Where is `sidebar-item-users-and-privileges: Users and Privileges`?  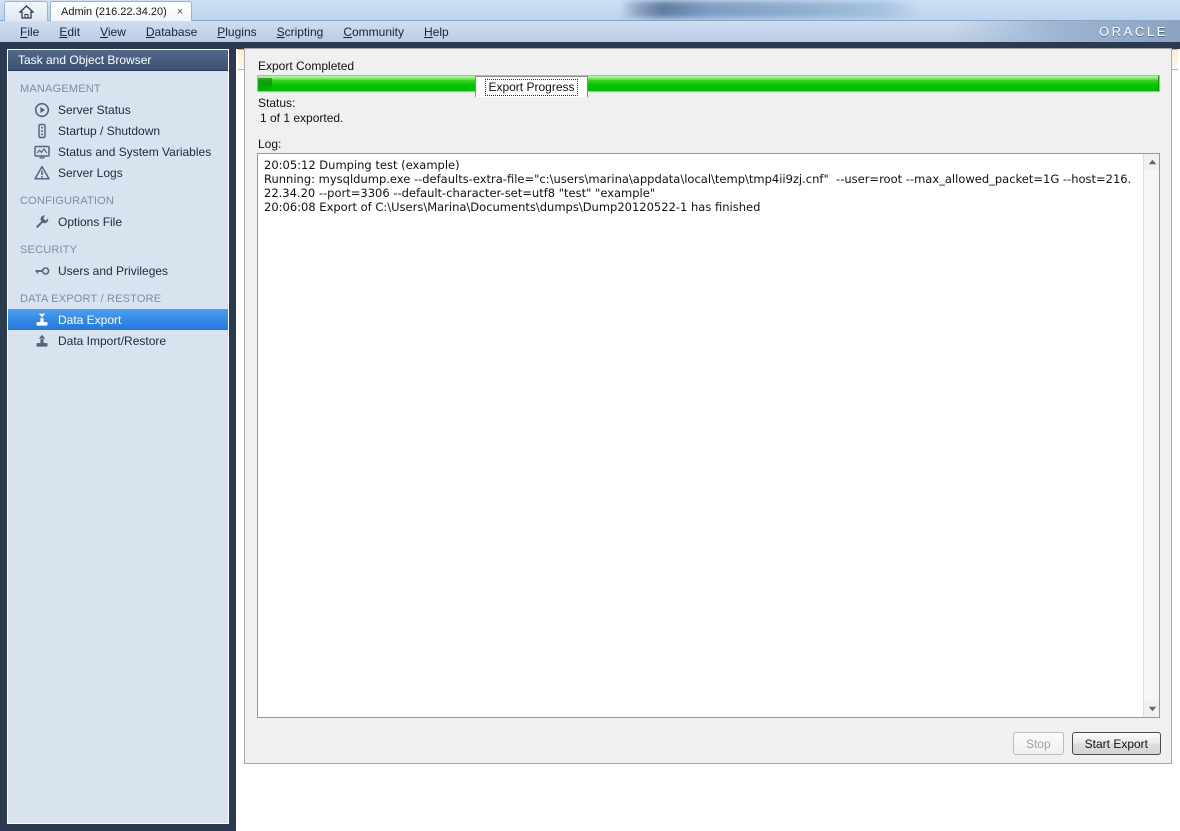
sidebar-item-users-and-privileges: Users and Privileges is located at coordinates (118, 270).